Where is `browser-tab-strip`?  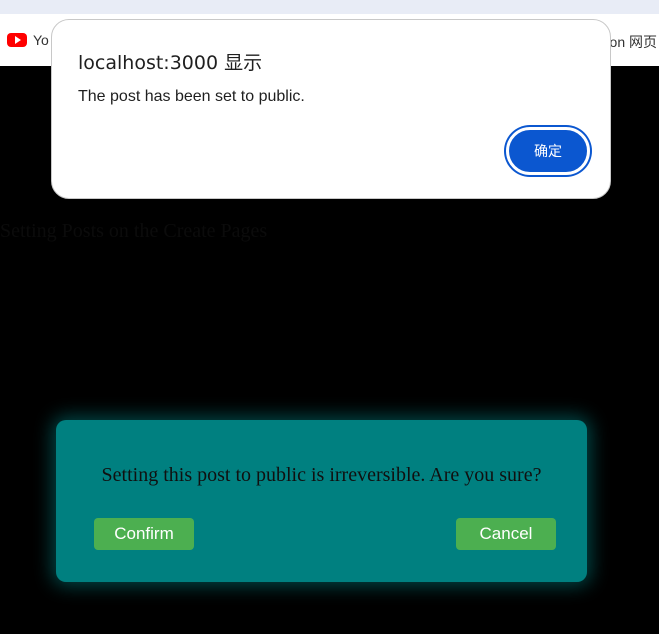
browser-tab-strip is located at coordinates (329, 7).